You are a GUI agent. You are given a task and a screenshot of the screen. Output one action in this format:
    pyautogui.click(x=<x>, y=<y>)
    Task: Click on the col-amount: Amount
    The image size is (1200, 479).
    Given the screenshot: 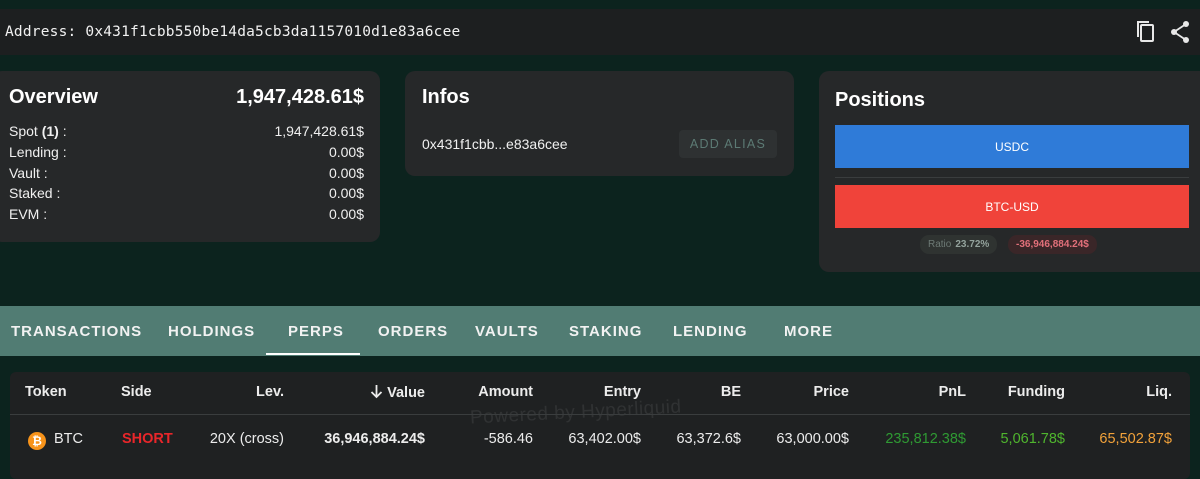 What is the action you would take?
    pyautogui.click(x=505, y=392)
    